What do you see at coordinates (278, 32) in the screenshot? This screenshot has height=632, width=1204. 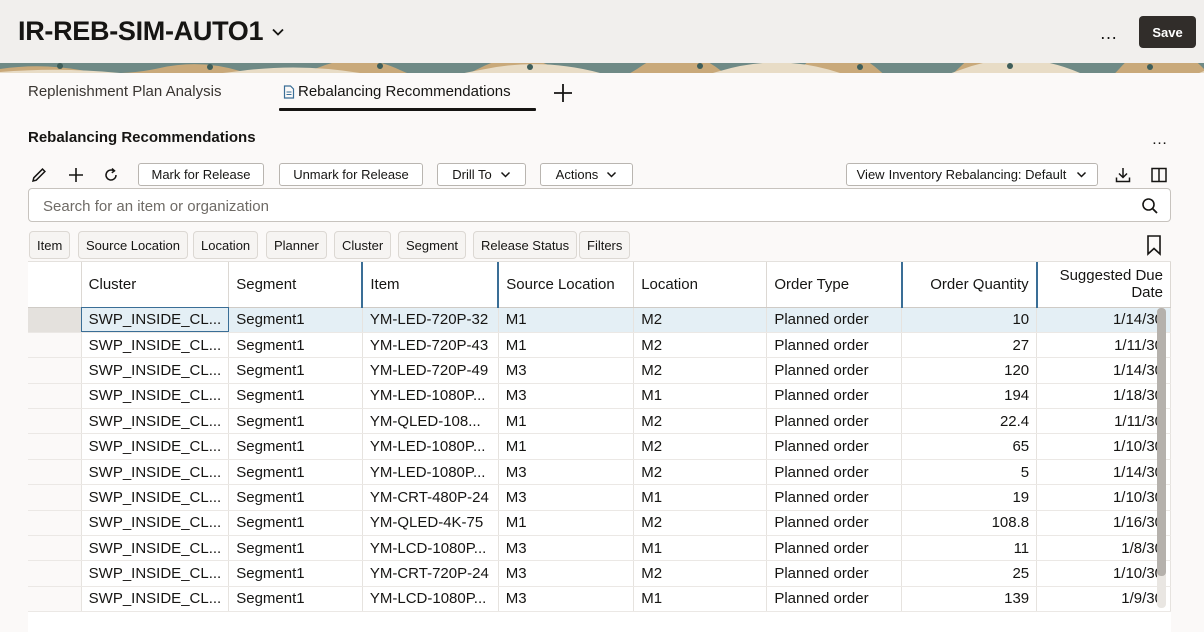 I see `chevron-down-icon` at bounding box center [278, 32].